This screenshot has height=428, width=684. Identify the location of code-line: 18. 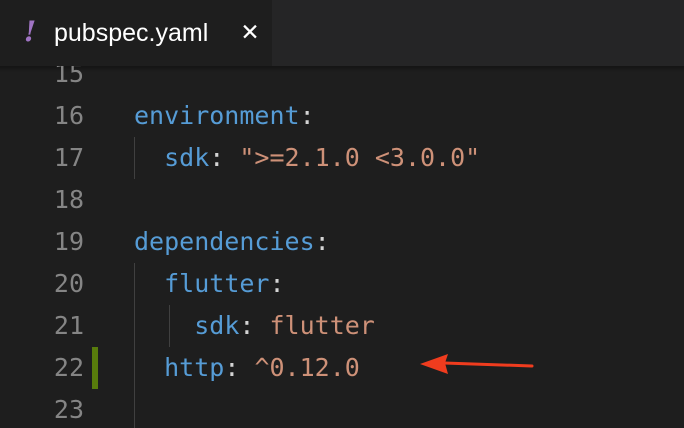
(342, 200).